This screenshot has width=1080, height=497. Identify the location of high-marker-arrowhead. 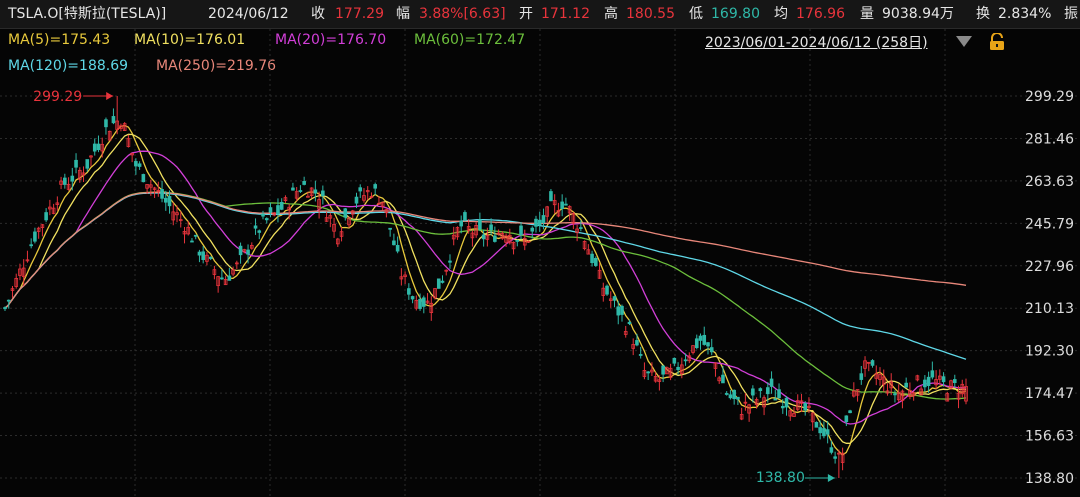
(110, 96).